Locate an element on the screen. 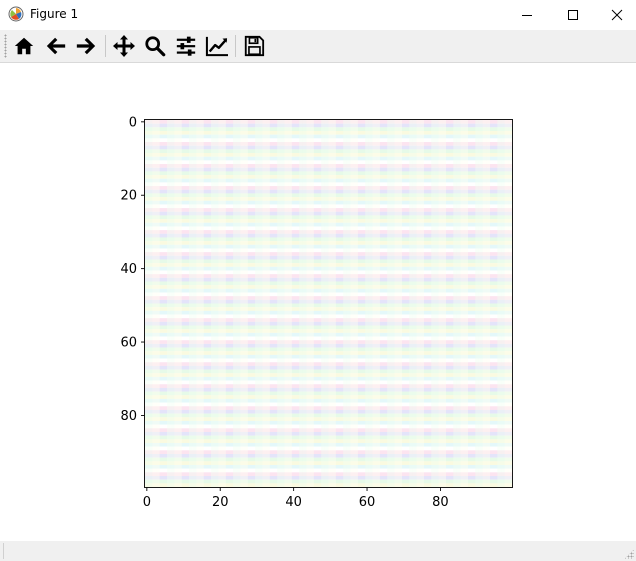 The height and width of the screenshot is (561, 636). minimize-button is located at coordinates (527, 14).